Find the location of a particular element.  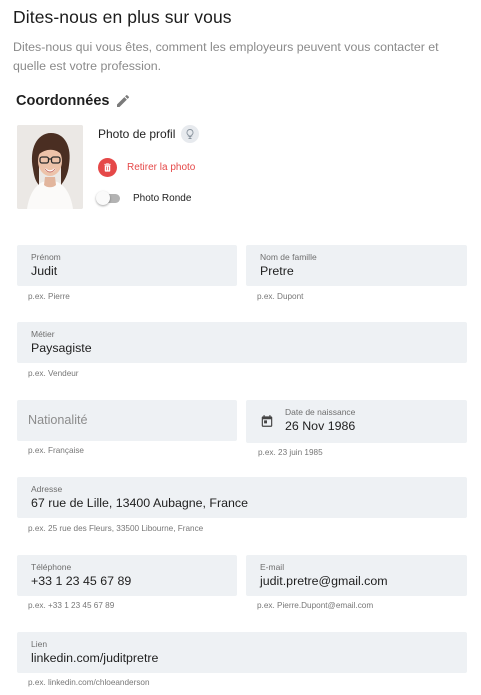

last-name-label: Nom de famille is located at coordinates (288, 257).